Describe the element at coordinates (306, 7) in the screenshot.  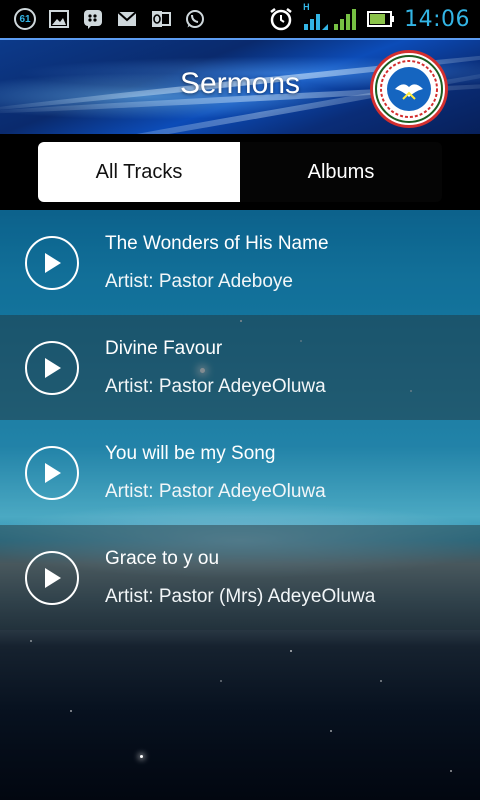
I see `network-type-label: H` at that location.